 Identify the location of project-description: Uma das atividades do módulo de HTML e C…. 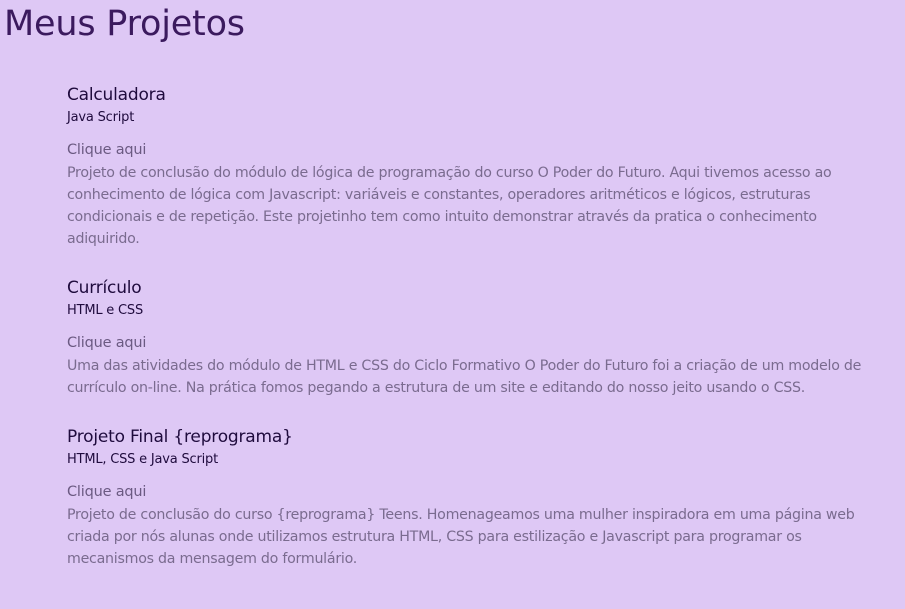
(464, 377).